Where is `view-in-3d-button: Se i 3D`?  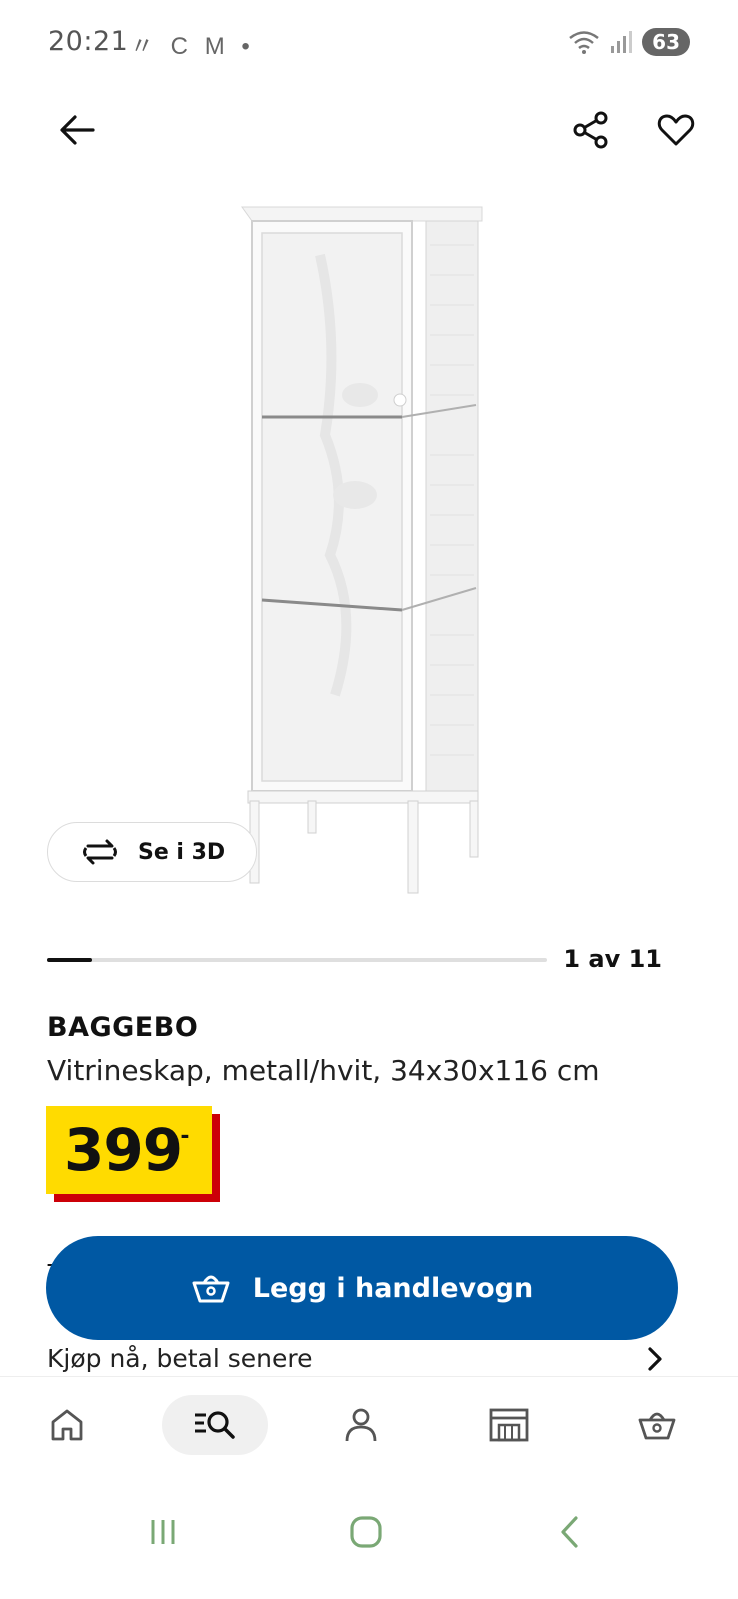
view-in-3d-button: Se i 3D is located at coordinates (152, 852).